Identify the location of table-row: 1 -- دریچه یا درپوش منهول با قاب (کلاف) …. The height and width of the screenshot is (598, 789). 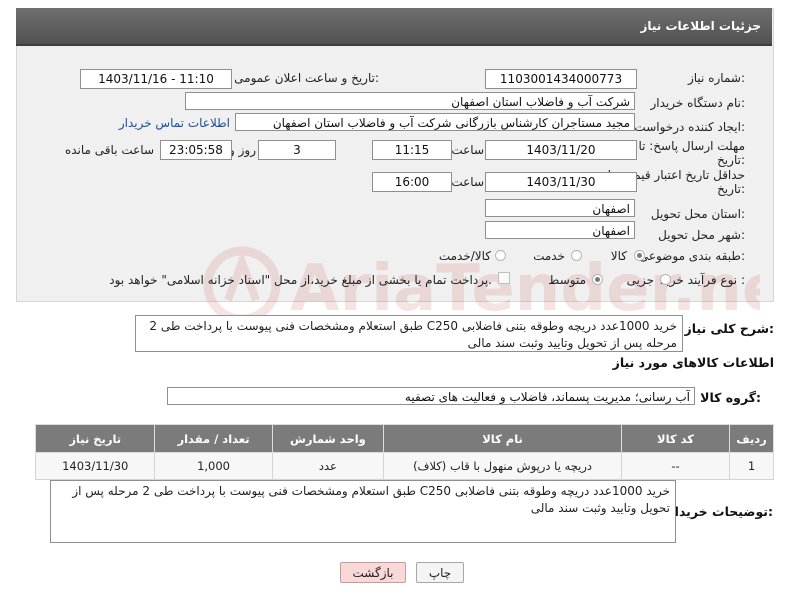
(404, 466).